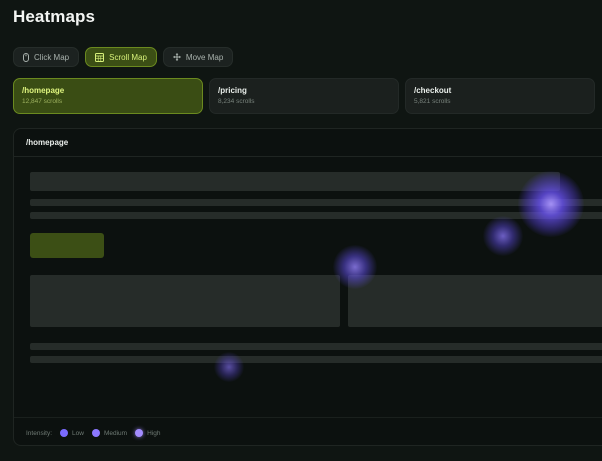 Image resolution: width=602 pixels, height=461 pixels. I want to click on legend-item-medium: Medium, so click(109, 433).